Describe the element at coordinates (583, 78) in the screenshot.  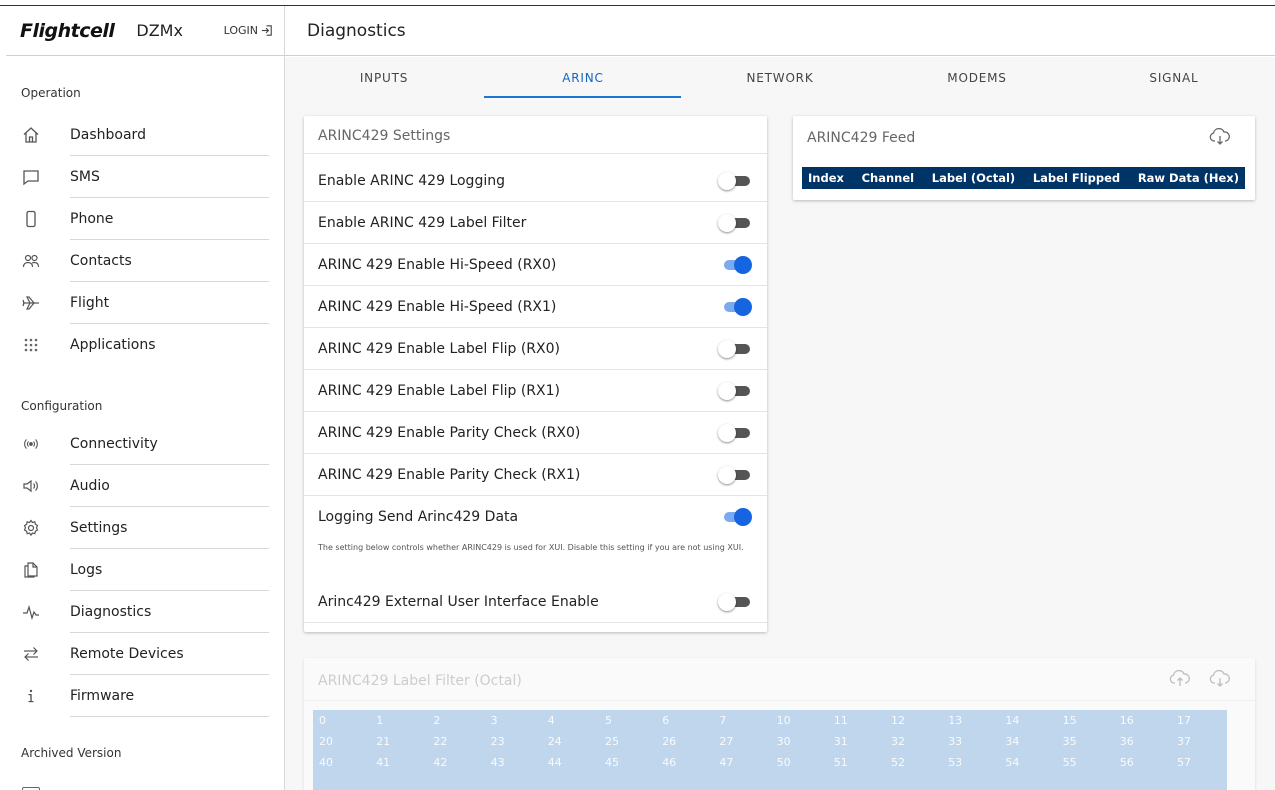
I see `tab-arinc: ARINC` at that location.